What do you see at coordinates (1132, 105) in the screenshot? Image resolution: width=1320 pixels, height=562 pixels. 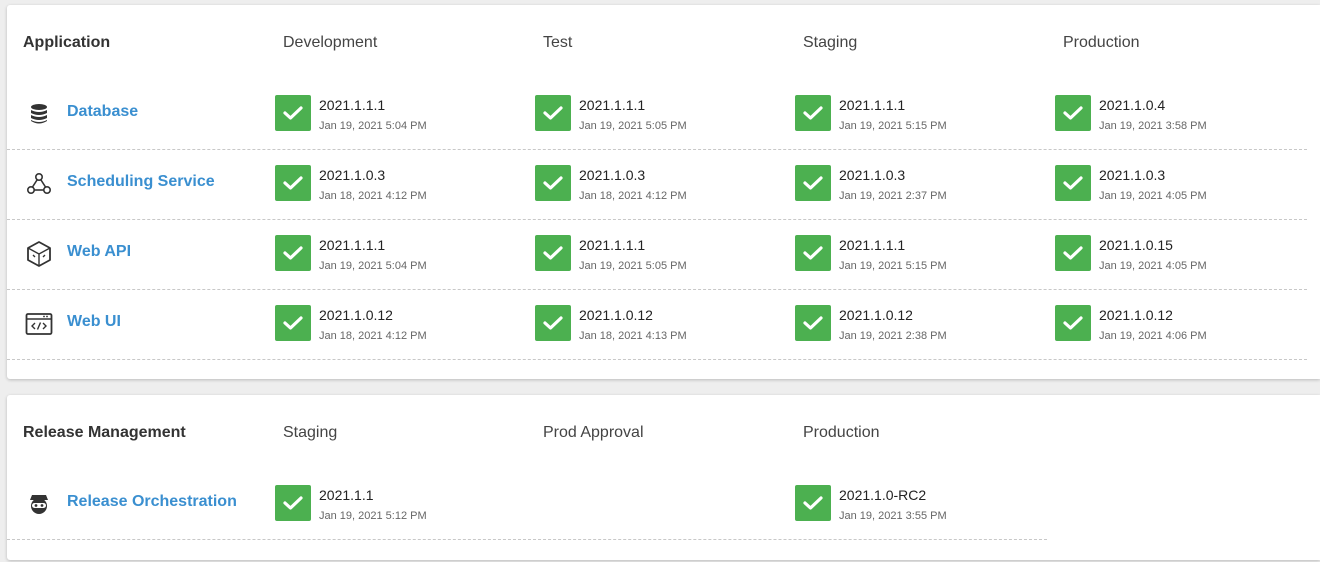 I see `version-label: 2021.1.0.4` at bounding box center [1132, 105].